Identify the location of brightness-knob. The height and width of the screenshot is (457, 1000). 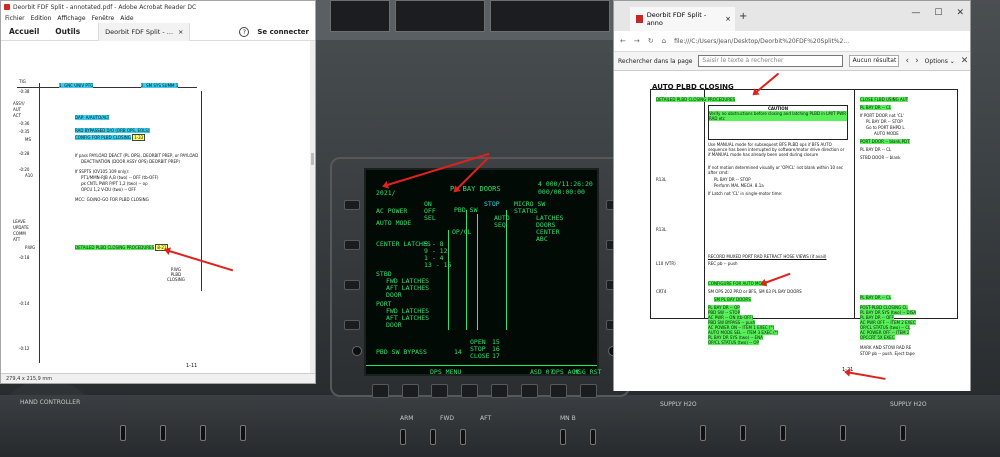
(357, 351).